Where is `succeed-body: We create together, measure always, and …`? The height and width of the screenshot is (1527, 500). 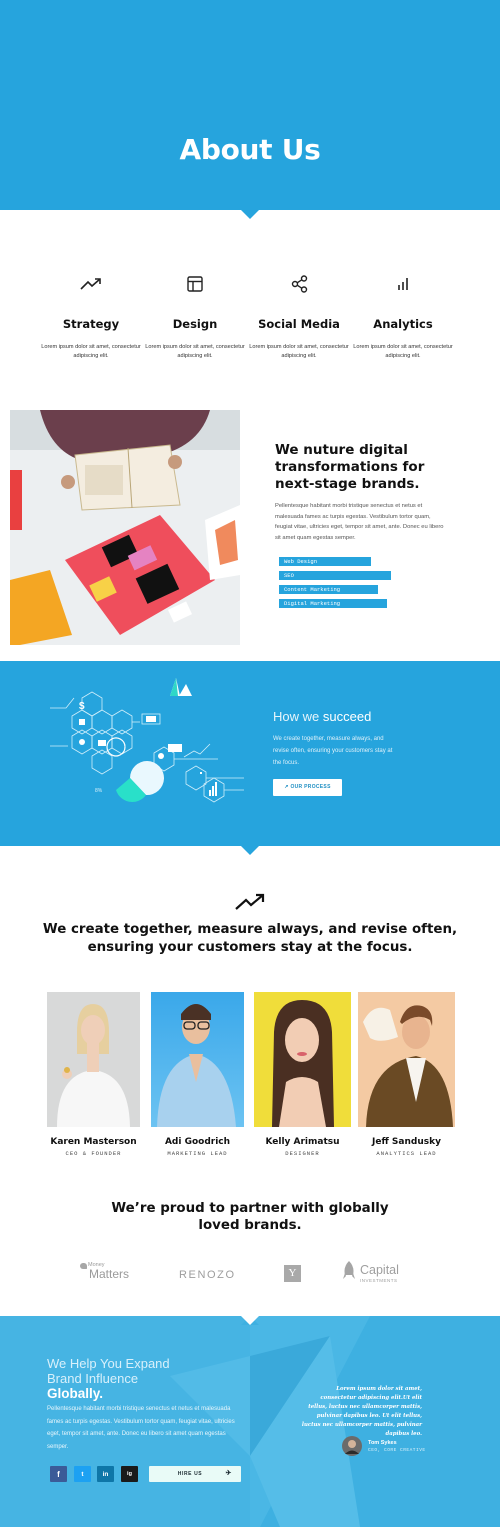
succeed-body: We create together, measure always, and … is located at coordinates (333, 751).